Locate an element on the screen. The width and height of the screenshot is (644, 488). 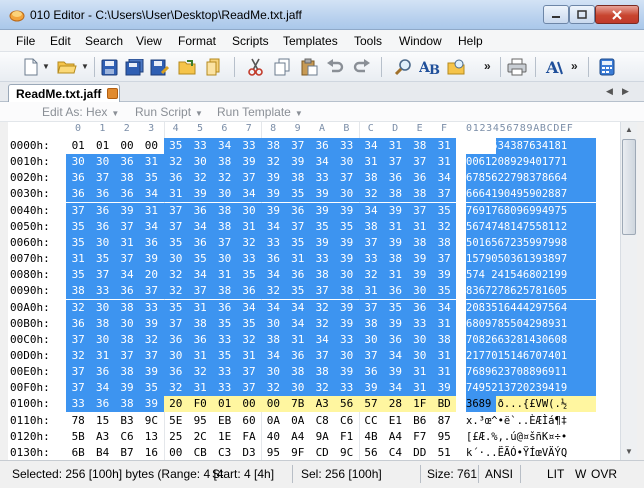
ascii-text: 7691768096994975 is located at coordinates (531, 210).